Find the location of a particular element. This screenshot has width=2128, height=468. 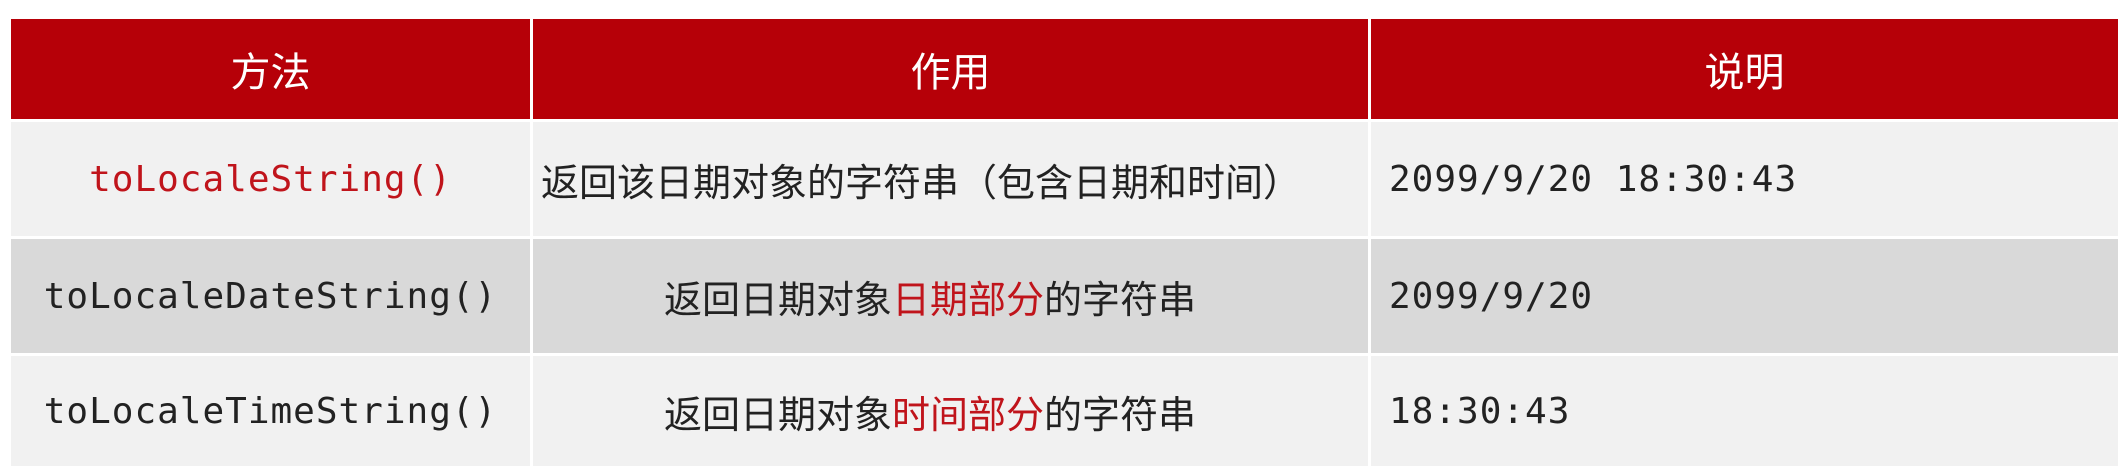

row-1-purpose: 返回该日期对象的字符串（包含日期和时间） is located at coordinates (950, 179).